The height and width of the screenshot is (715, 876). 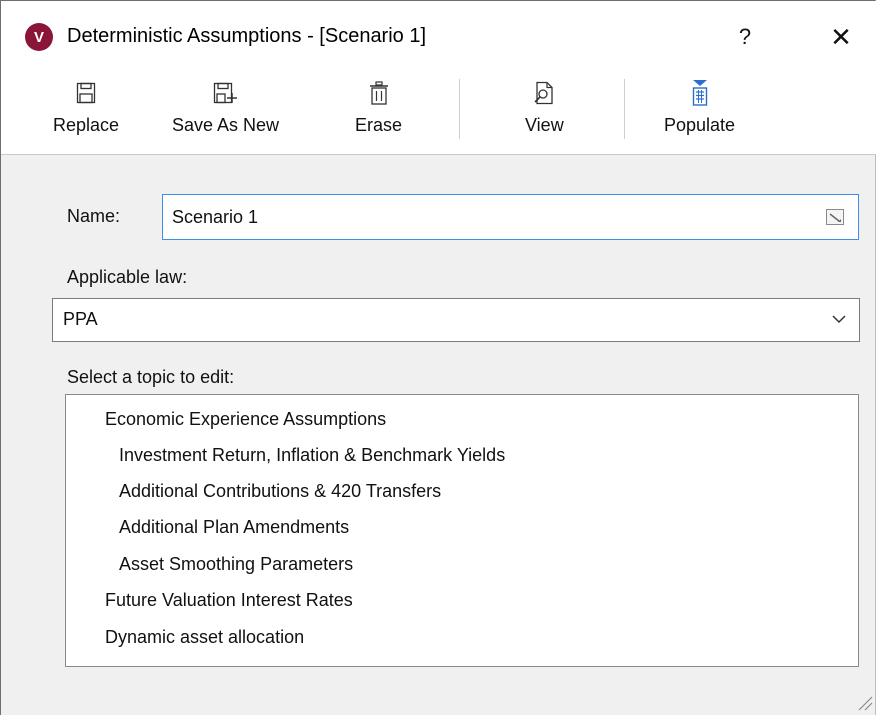 I want to click on help-button: ?, so click(x=745, y=37).